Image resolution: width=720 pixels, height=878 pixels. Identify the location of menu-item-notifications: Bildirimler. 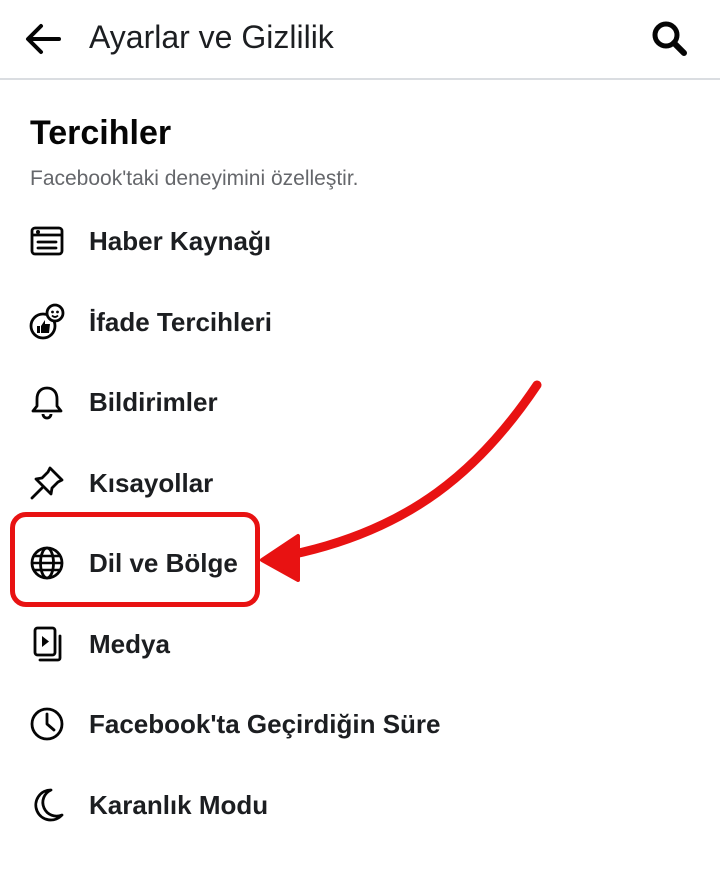
(360, 401).